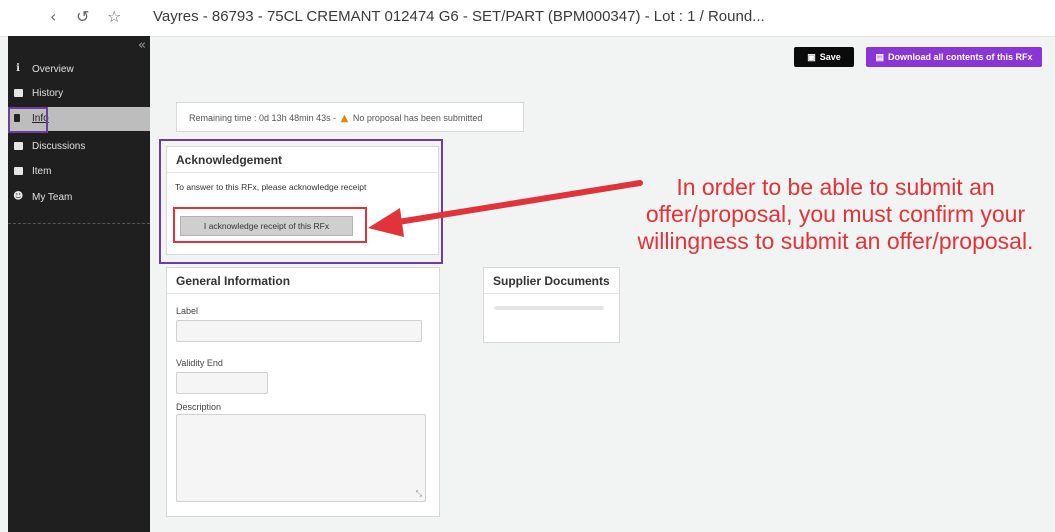 This screenshot has height=532, width=1055. I want to click on loading-bar, so click(549, 308).